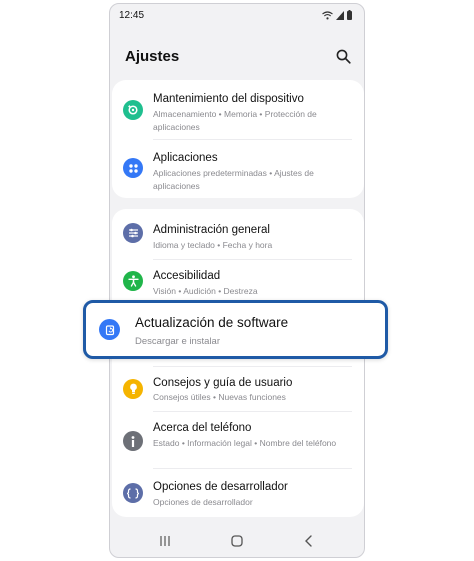 Image resolution: width=474 pixels, height=561 pixels. I want to click on signal-icon, so click(340, 15).